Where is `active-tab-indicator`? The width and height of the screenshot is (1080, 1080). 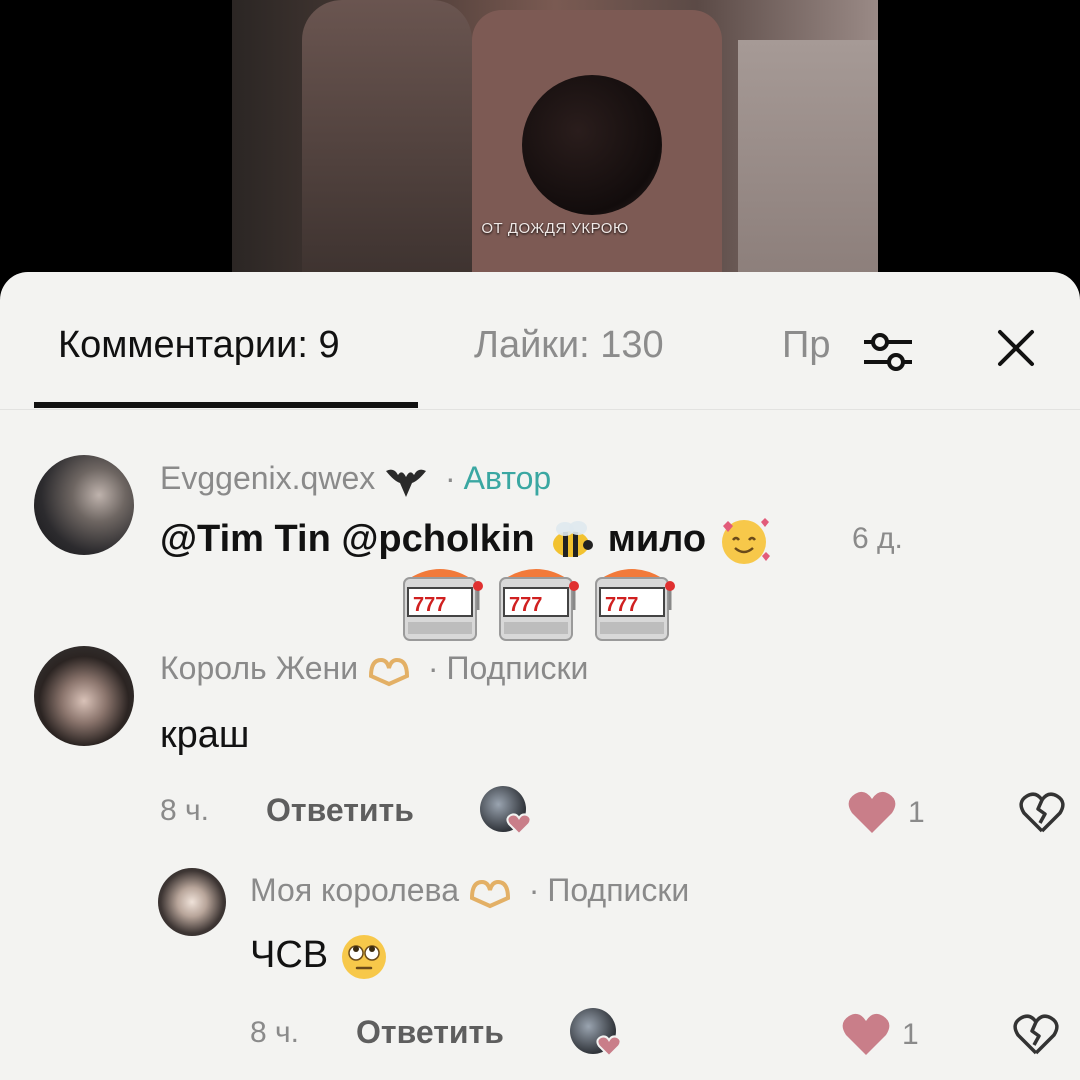
active-tab-indicator is located at coordinates (226, 405).